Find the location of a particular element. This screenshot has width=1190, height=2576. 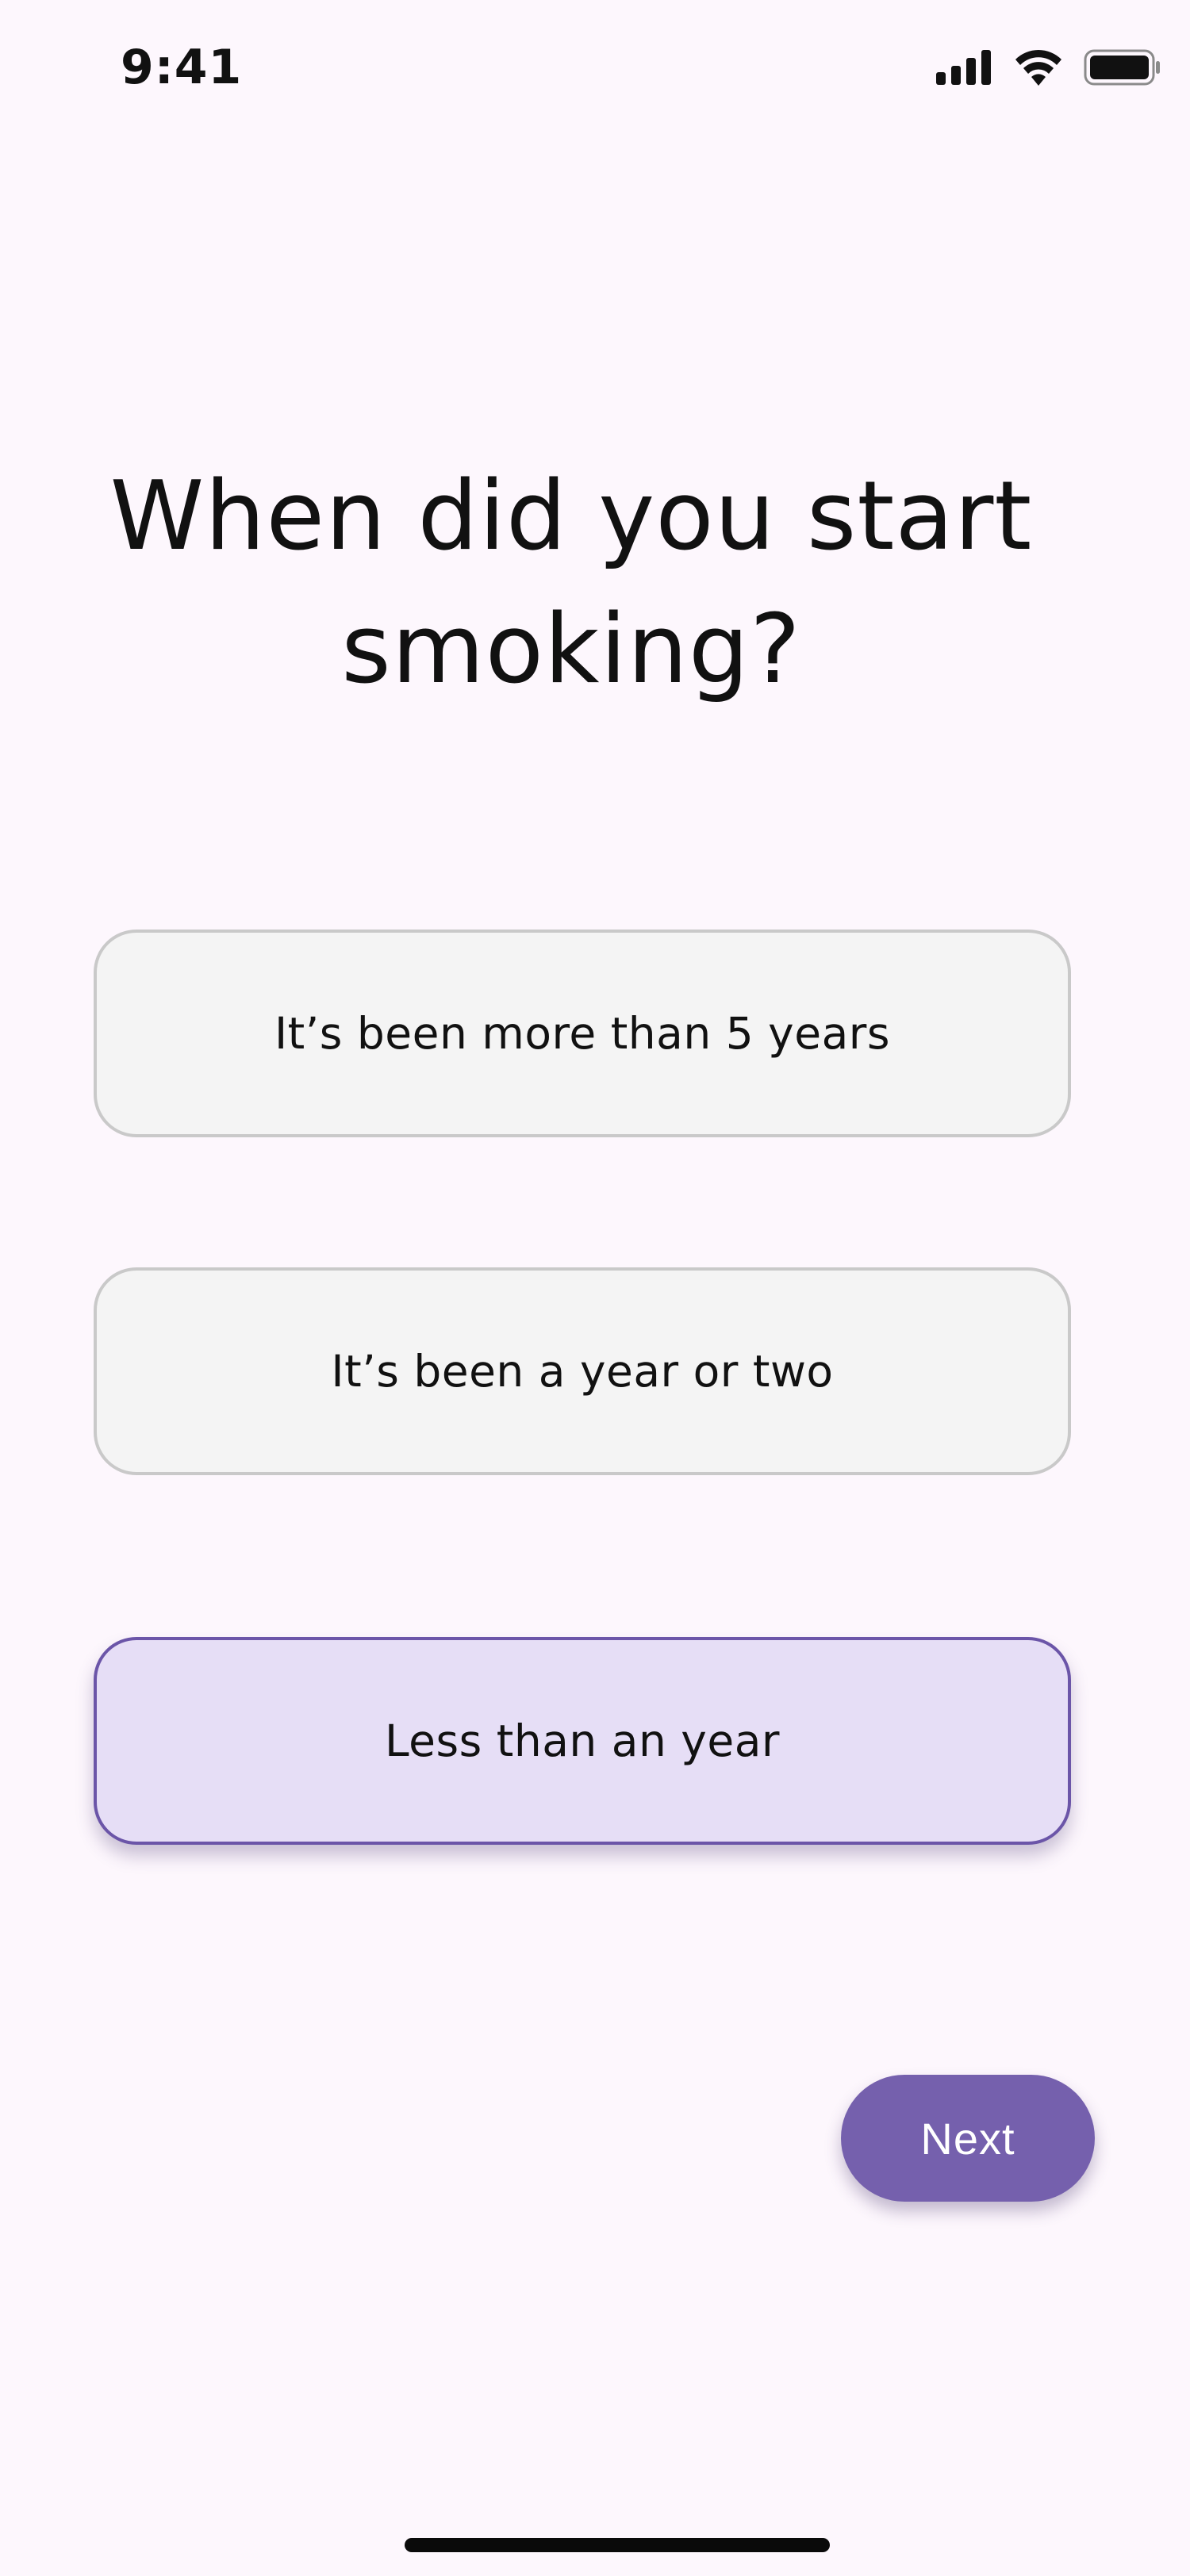

next-button: Next is located at coordinates (968, 2138).